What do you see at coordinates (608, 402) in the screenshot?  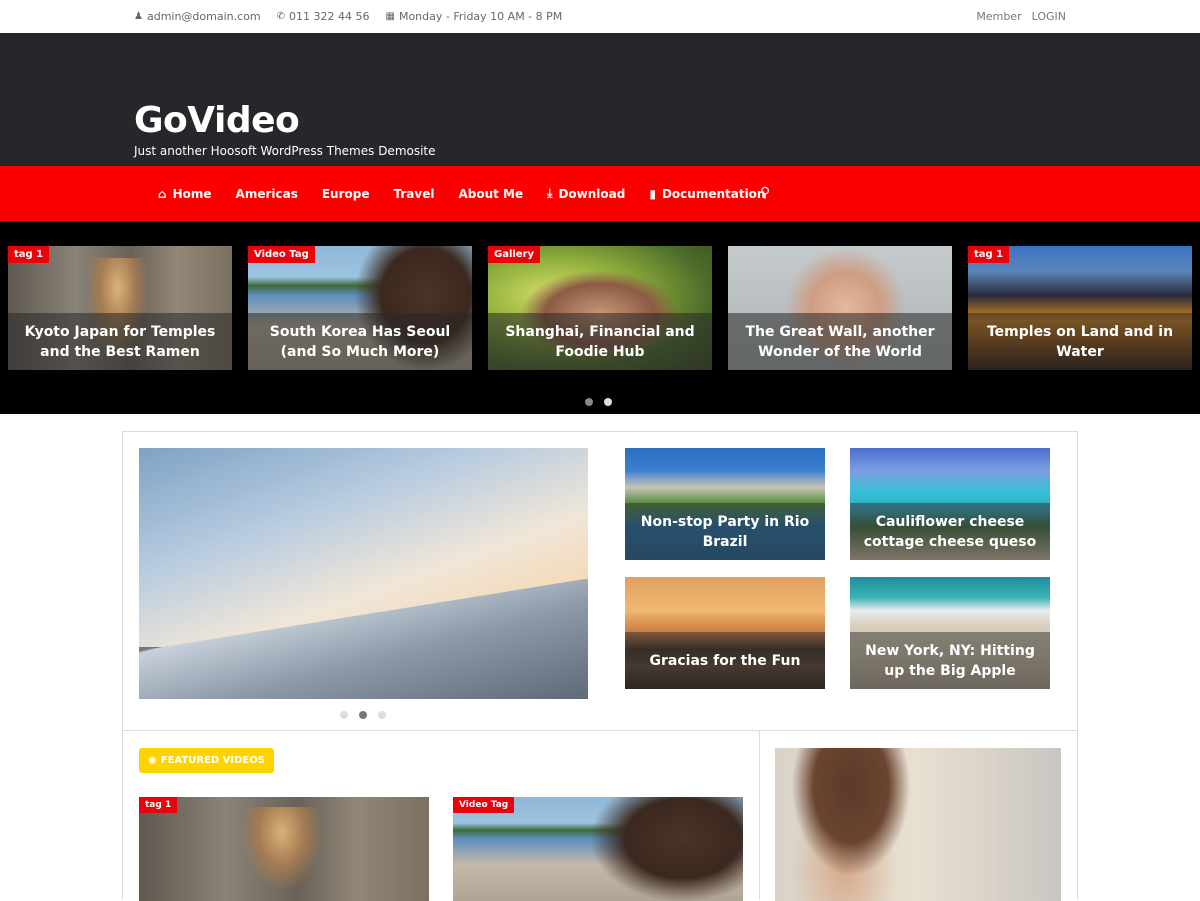 I see `slider-dot-active` at bounding box center [608, 402].